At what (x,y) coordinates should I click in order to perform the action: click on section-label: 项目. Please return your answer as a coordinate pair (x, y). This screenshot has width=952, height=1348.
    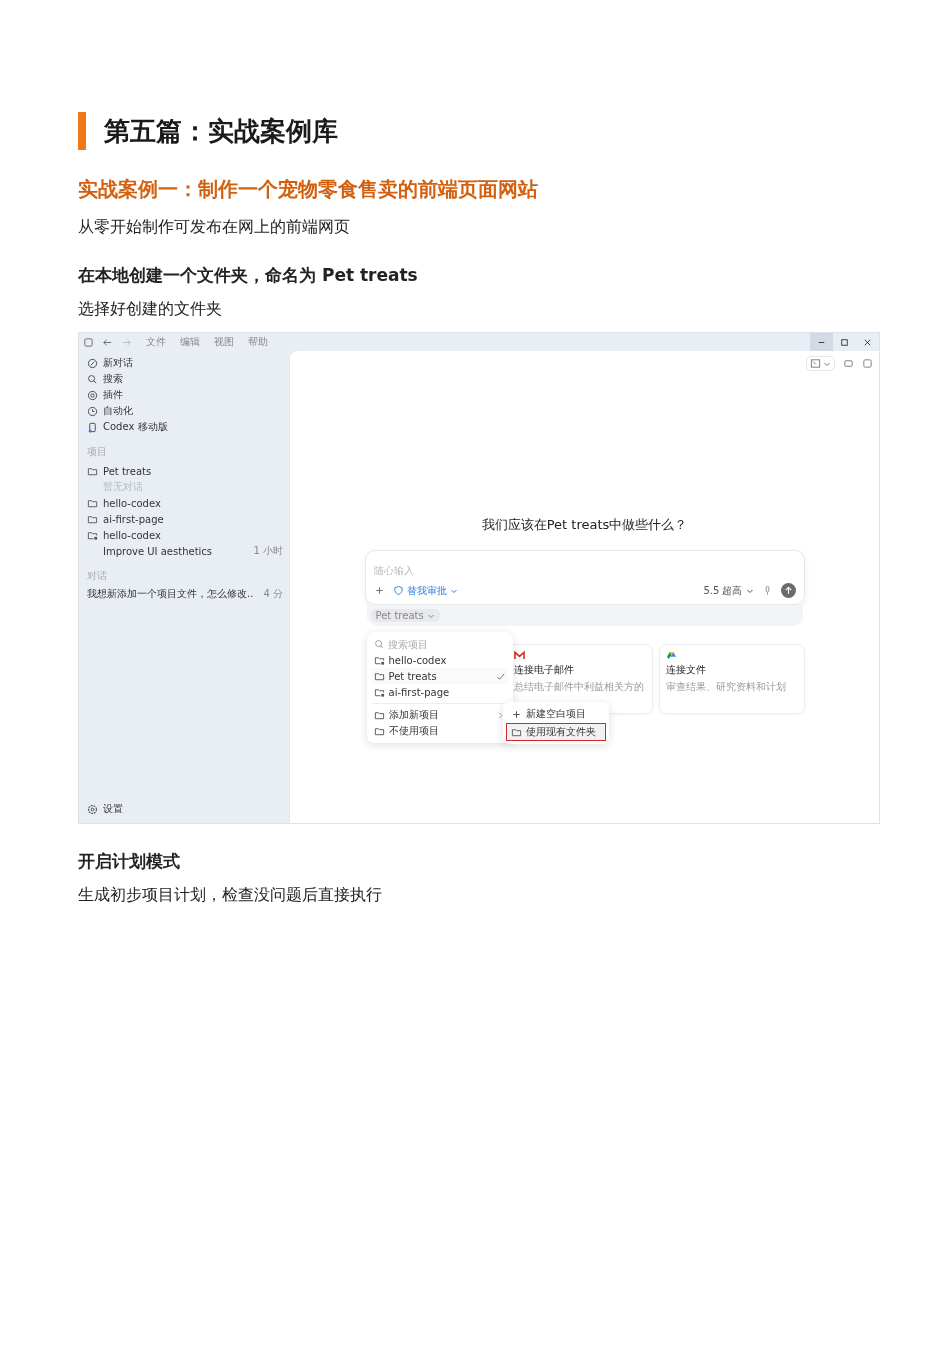
    Looking at the image, I should click on (97, 452).